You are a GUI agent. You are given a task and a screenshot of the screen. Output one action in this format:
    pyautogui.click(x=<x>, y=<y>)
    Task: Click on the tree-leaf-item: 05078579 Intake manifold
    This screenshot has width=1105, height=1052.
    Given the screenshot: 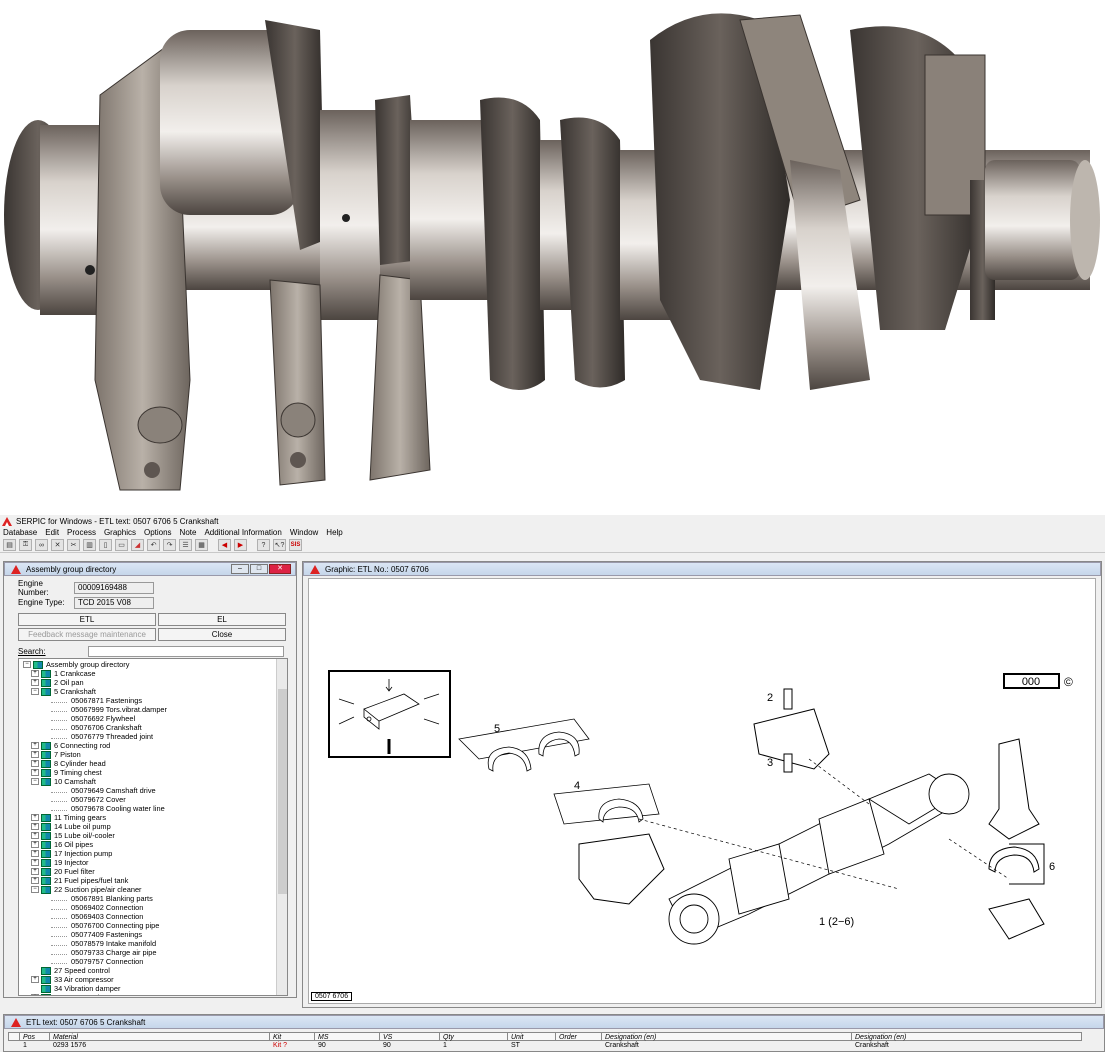 What is the action you would take?
    pyautogui.click(x=149, y=943)
    